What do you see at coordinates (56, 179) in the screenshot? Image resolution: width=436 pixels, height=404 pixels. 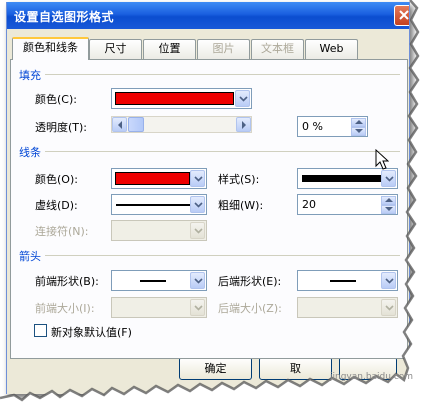 I see `line-color-label: 颜色(O):` at bounding box center [56, 179].